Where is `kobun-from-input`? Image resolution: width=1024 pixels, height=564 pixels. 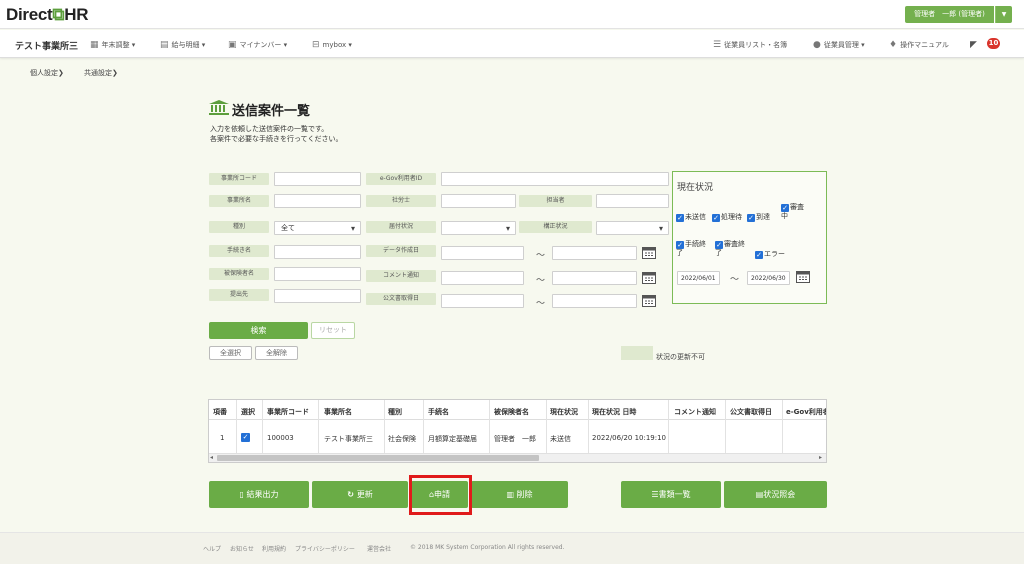 kobun-from-input is located at coordinates (482, 301).